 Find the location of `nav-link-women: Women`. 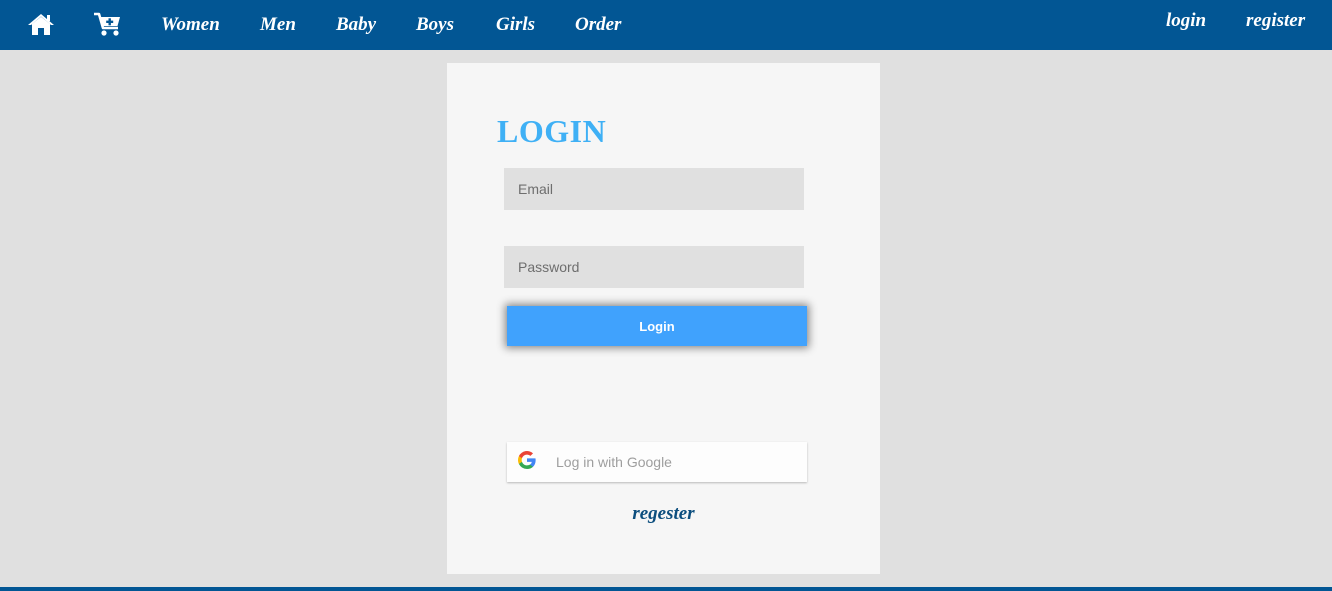

nav-link-women: Women is located at coordinates (190, 25).